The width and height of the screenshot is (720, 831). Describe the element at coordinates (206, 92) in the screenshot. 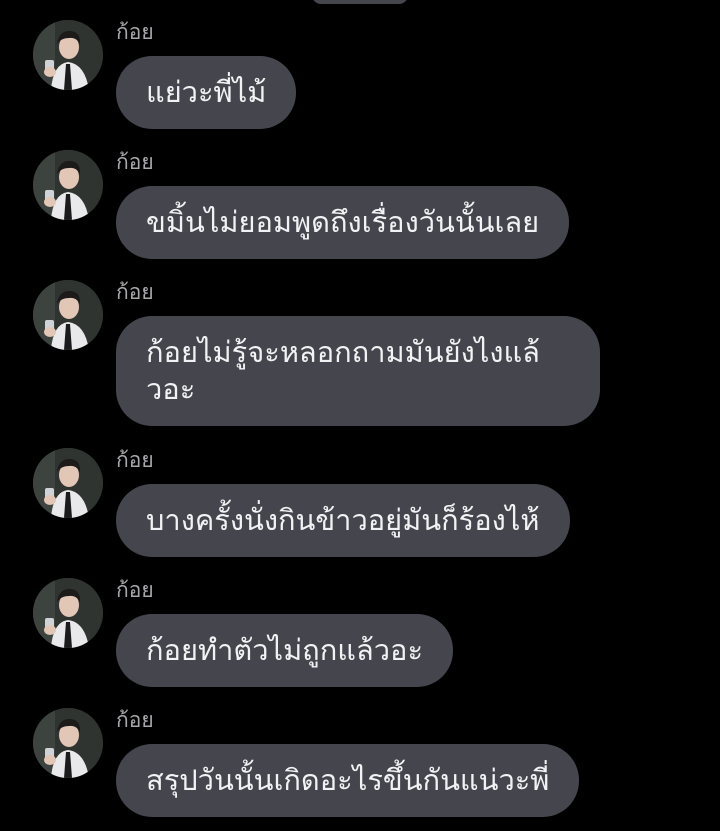

I see `message-bubble: แย่วะพี่ไม้` at that location.